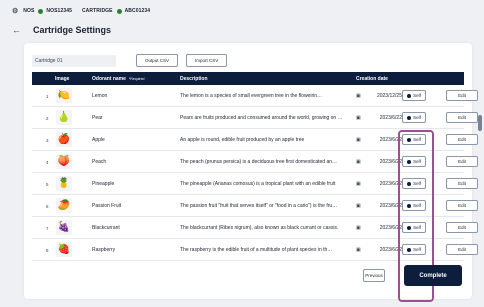  Describe the element at coordinates (29, 11) in the screenshot. I see `nos-label: NOS` at that location.